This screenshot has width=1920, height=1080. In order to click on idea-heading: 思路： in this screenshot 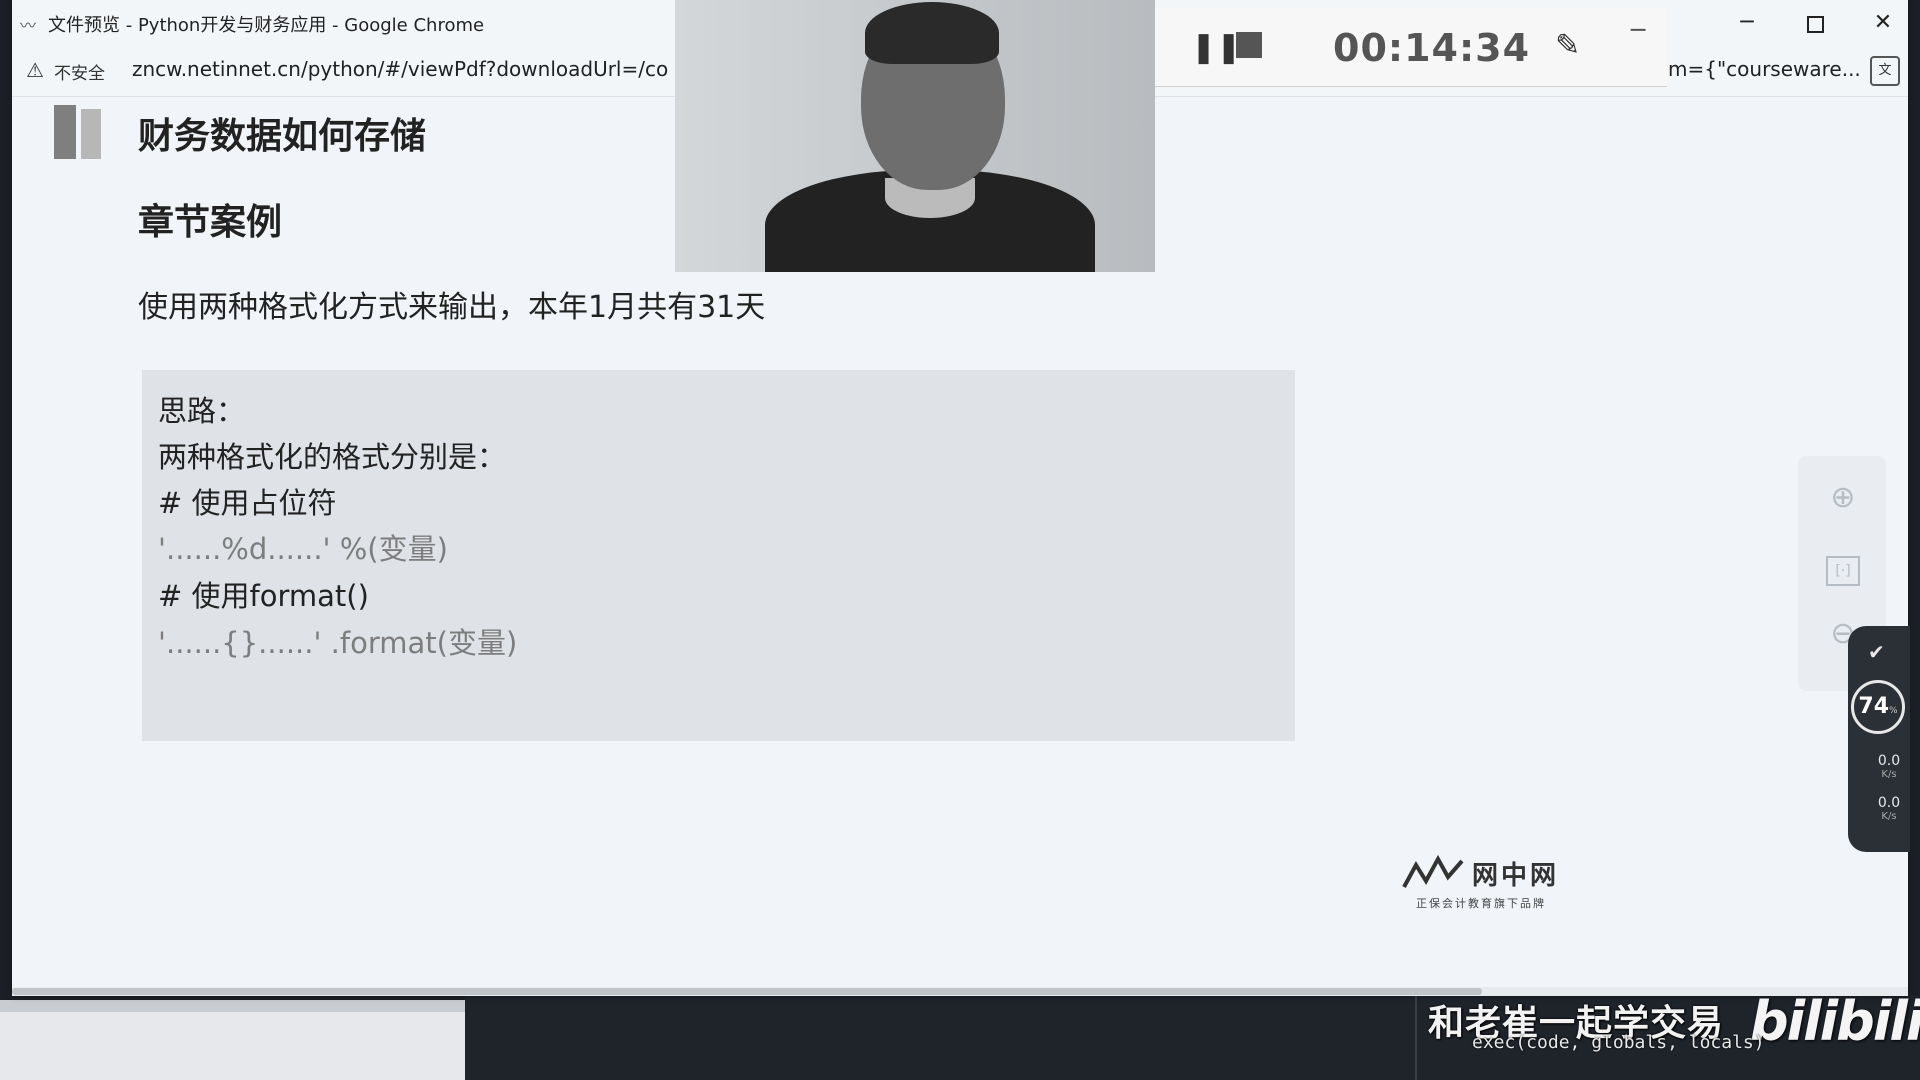, I will do `click(202, 411)`.